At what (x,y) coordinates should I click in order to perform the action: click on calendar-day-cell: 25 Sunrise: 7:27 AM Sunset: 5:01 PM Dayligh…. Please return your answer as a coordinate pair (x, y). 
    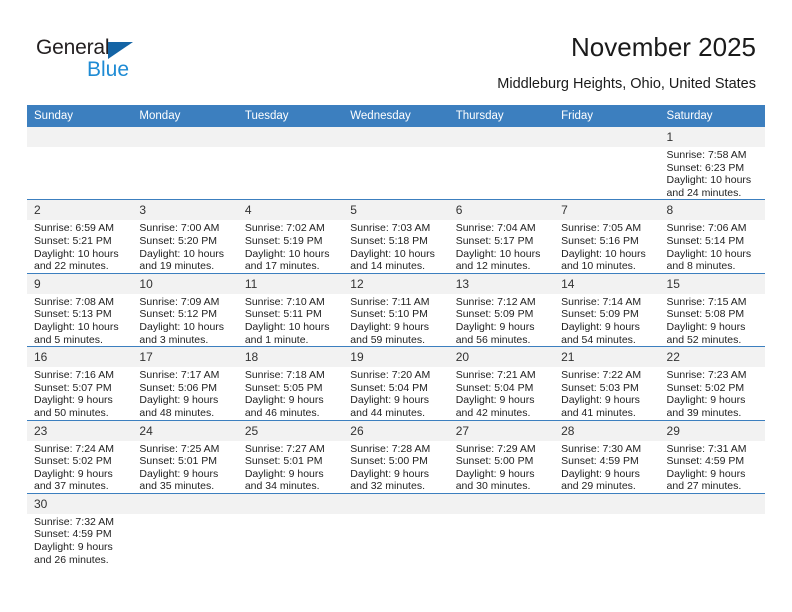
    Looking at the image, I should click on (290, 456).